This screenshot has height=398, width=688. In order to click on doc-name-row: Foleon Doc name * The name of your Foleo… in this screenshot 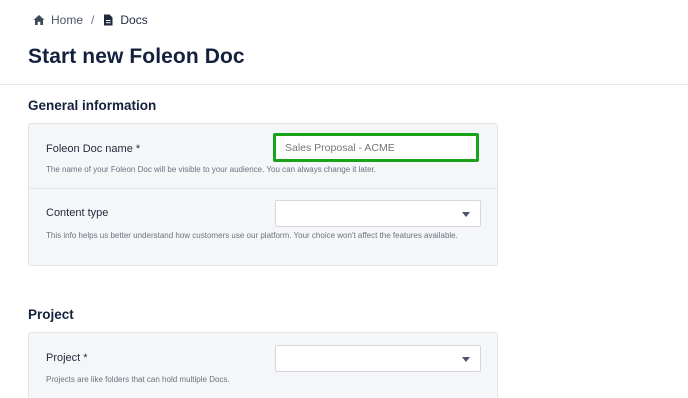, I will do `click(263, 160)`.